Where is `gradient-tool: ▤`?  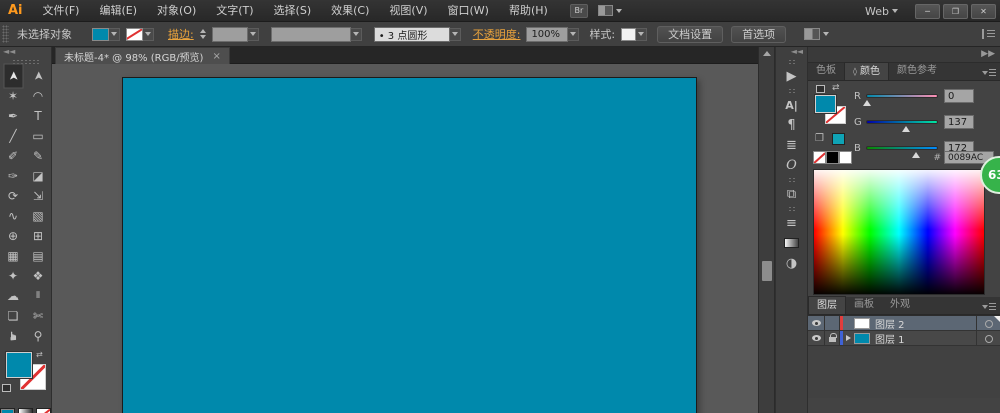 gradient-tool: ▤ is located at coordinates (38, 256).